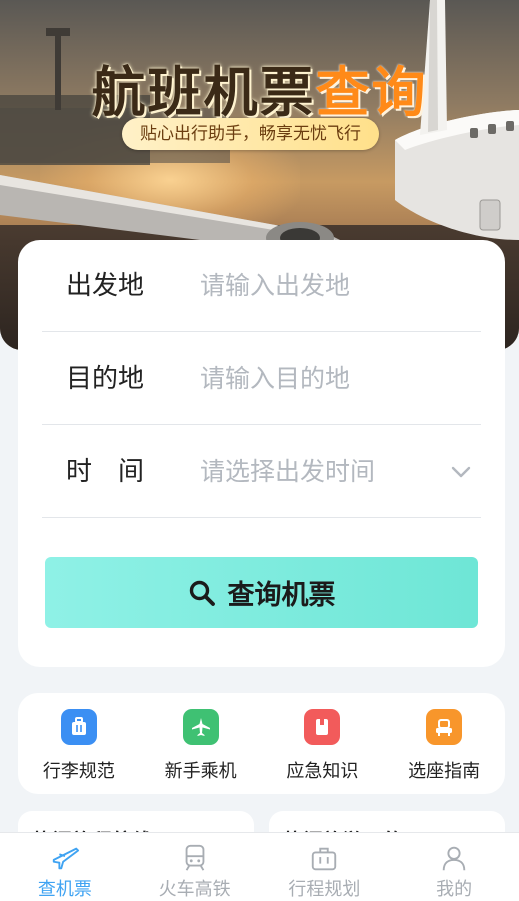 The width and height of the screenshot is (519, 901). I want to click on search-flights-button: 查询机票, so click(261, 592).